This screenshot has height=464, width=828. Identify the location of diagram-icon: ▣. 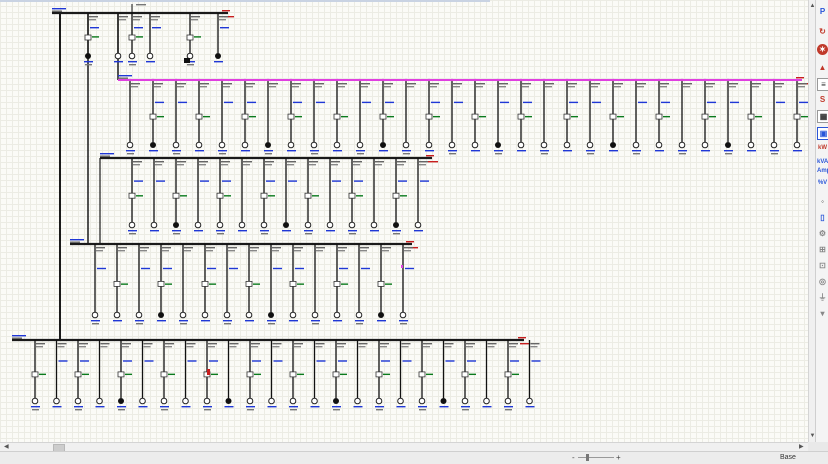
(822, 133).